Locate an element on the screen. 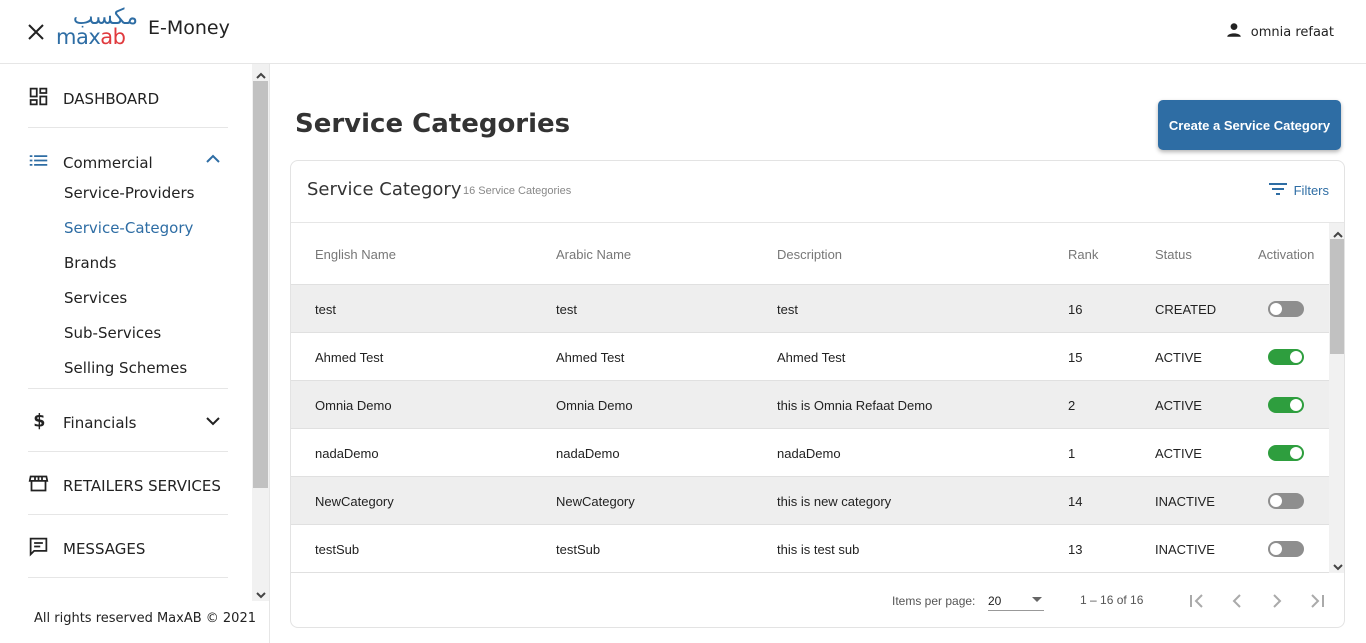 The image size is (1366, 643). sidebar-item-dashboard: DASHBOARD is located at coordinates (93, 98).